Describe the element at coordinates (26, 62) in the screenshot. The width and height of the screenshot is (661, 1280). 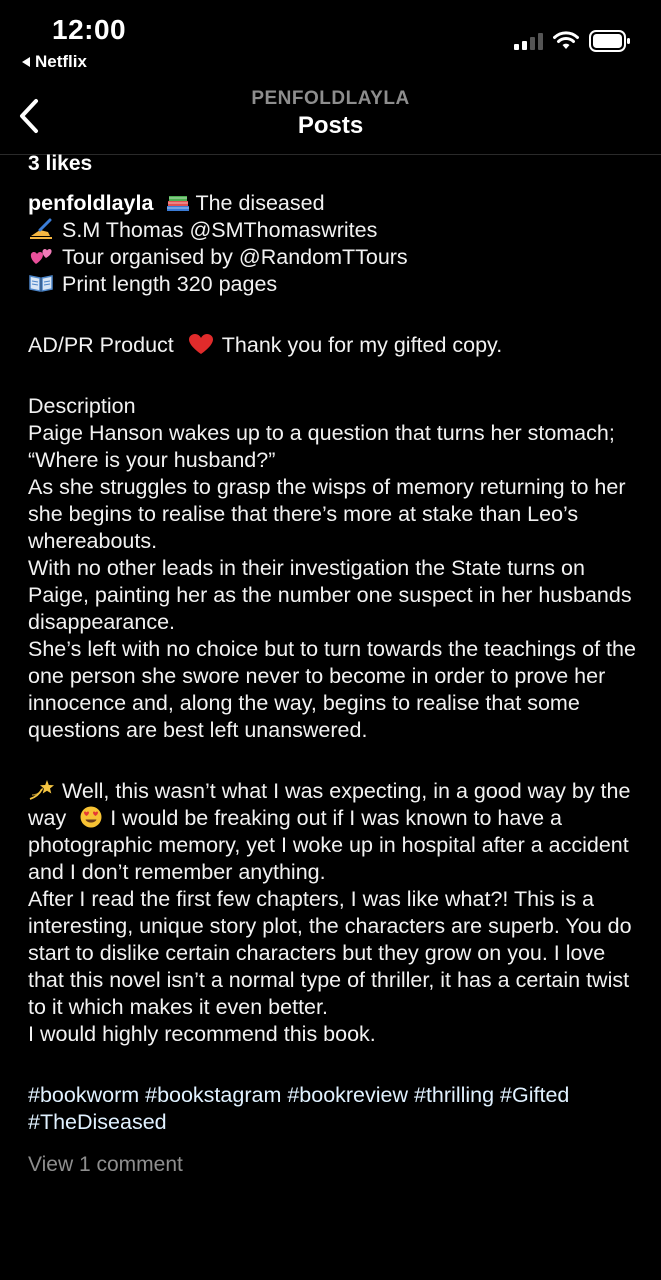
I see `back-triangle-icon` at that location.